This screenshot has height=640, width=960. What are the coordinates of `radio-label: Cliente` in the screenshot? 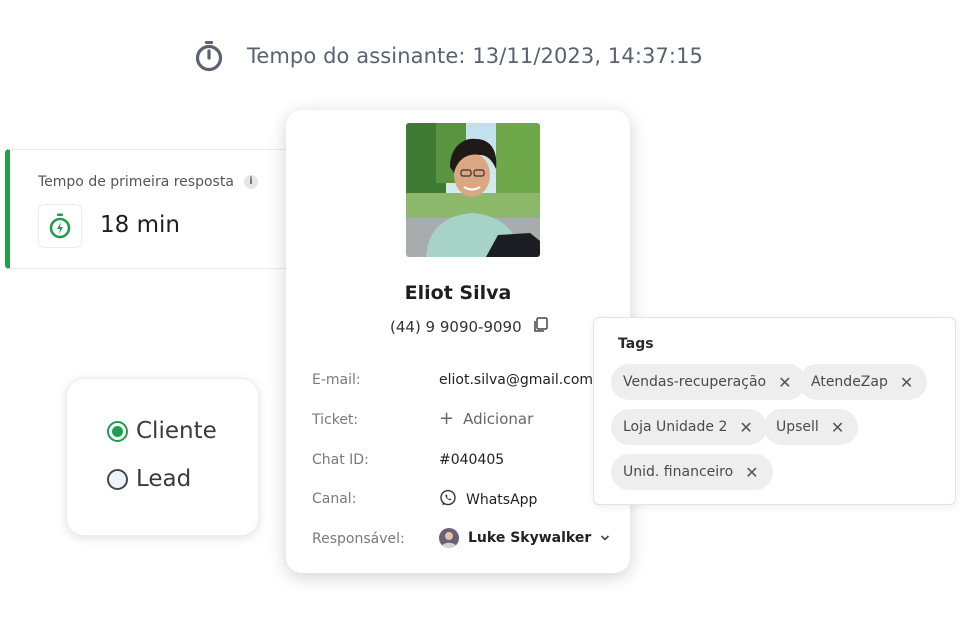 It's located at (176, 431).